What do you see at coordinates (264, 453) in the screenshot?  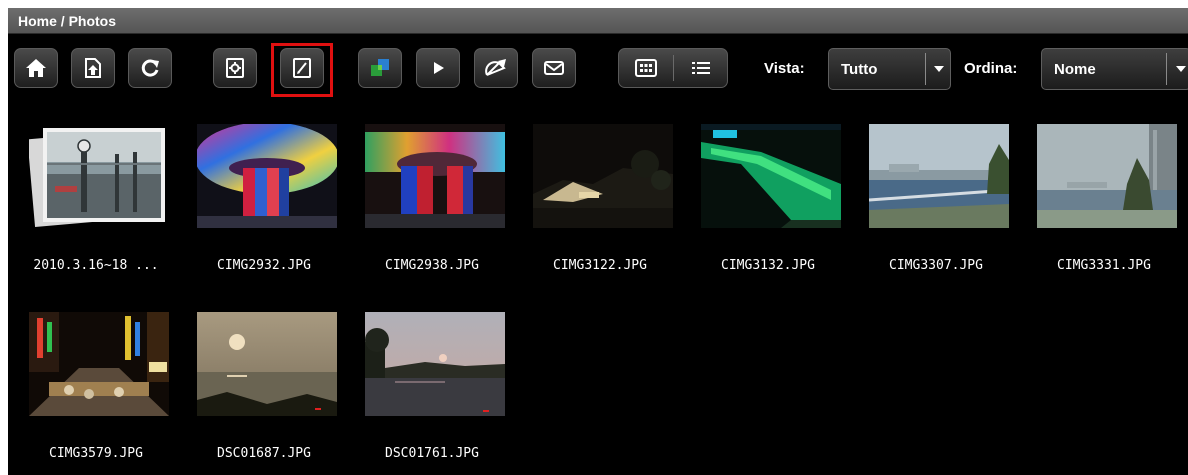 I see `item-name: DSC01687.JPG` at bounding box center [264, 453].